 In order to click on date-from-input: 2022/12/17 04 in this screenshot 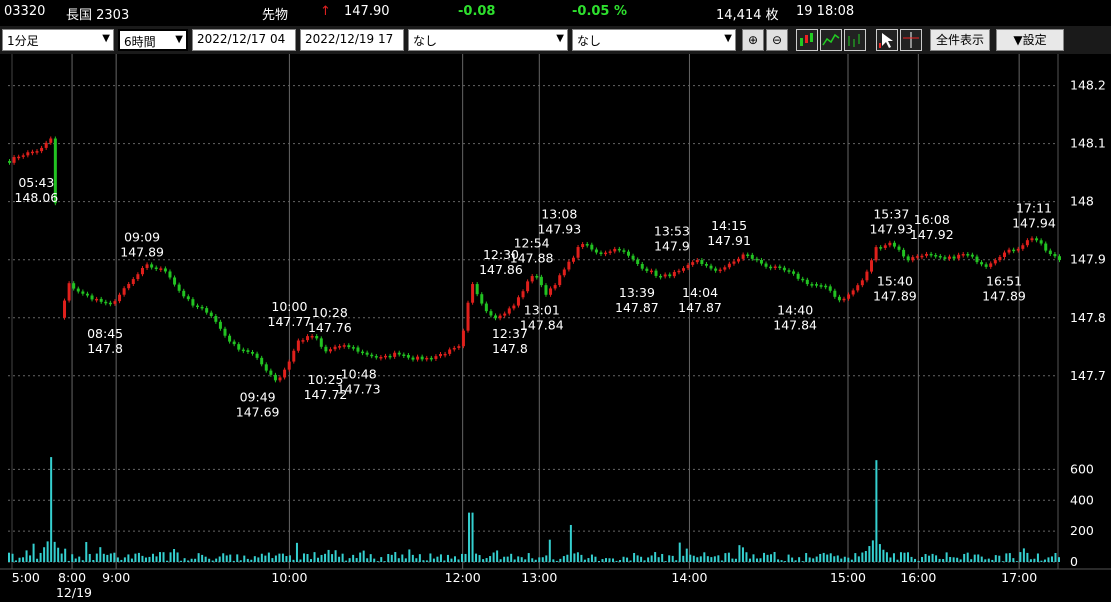, I will do `click(244, 40)`.